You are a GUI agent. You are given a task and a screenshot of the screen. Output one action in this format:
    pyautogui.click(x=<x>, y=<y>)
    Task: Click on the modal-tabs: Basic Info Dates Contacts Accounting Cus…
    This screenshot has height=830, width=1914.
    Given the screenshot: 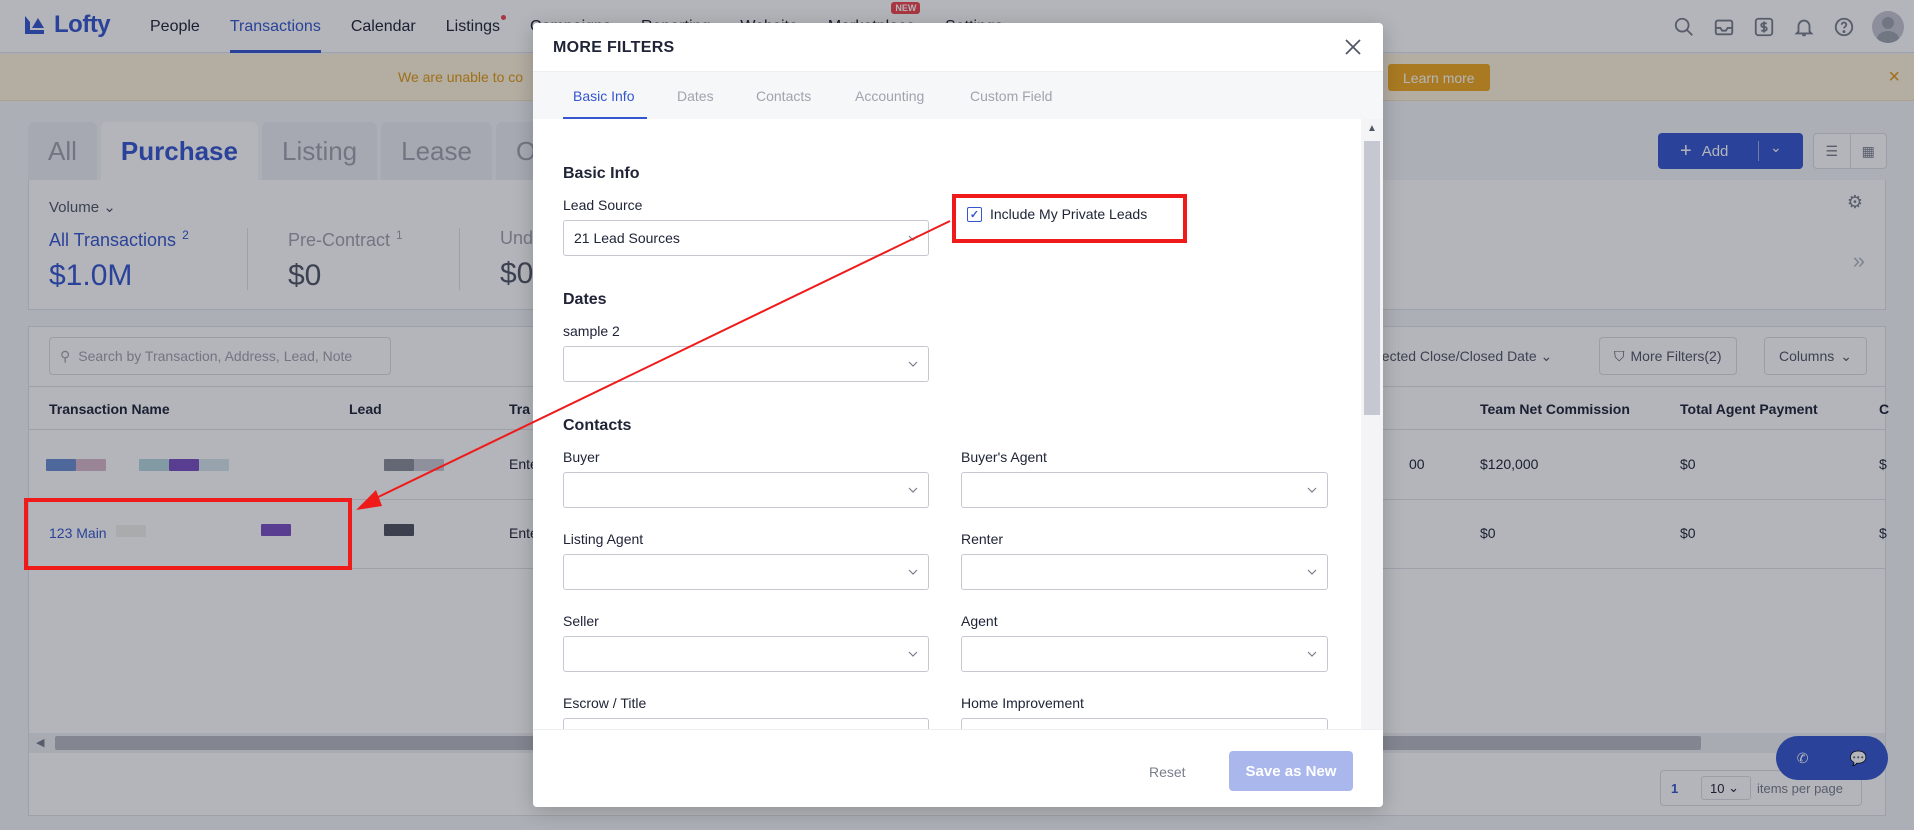 What is the action you would take?
    pyautogui.click(x=958, y=95)
    